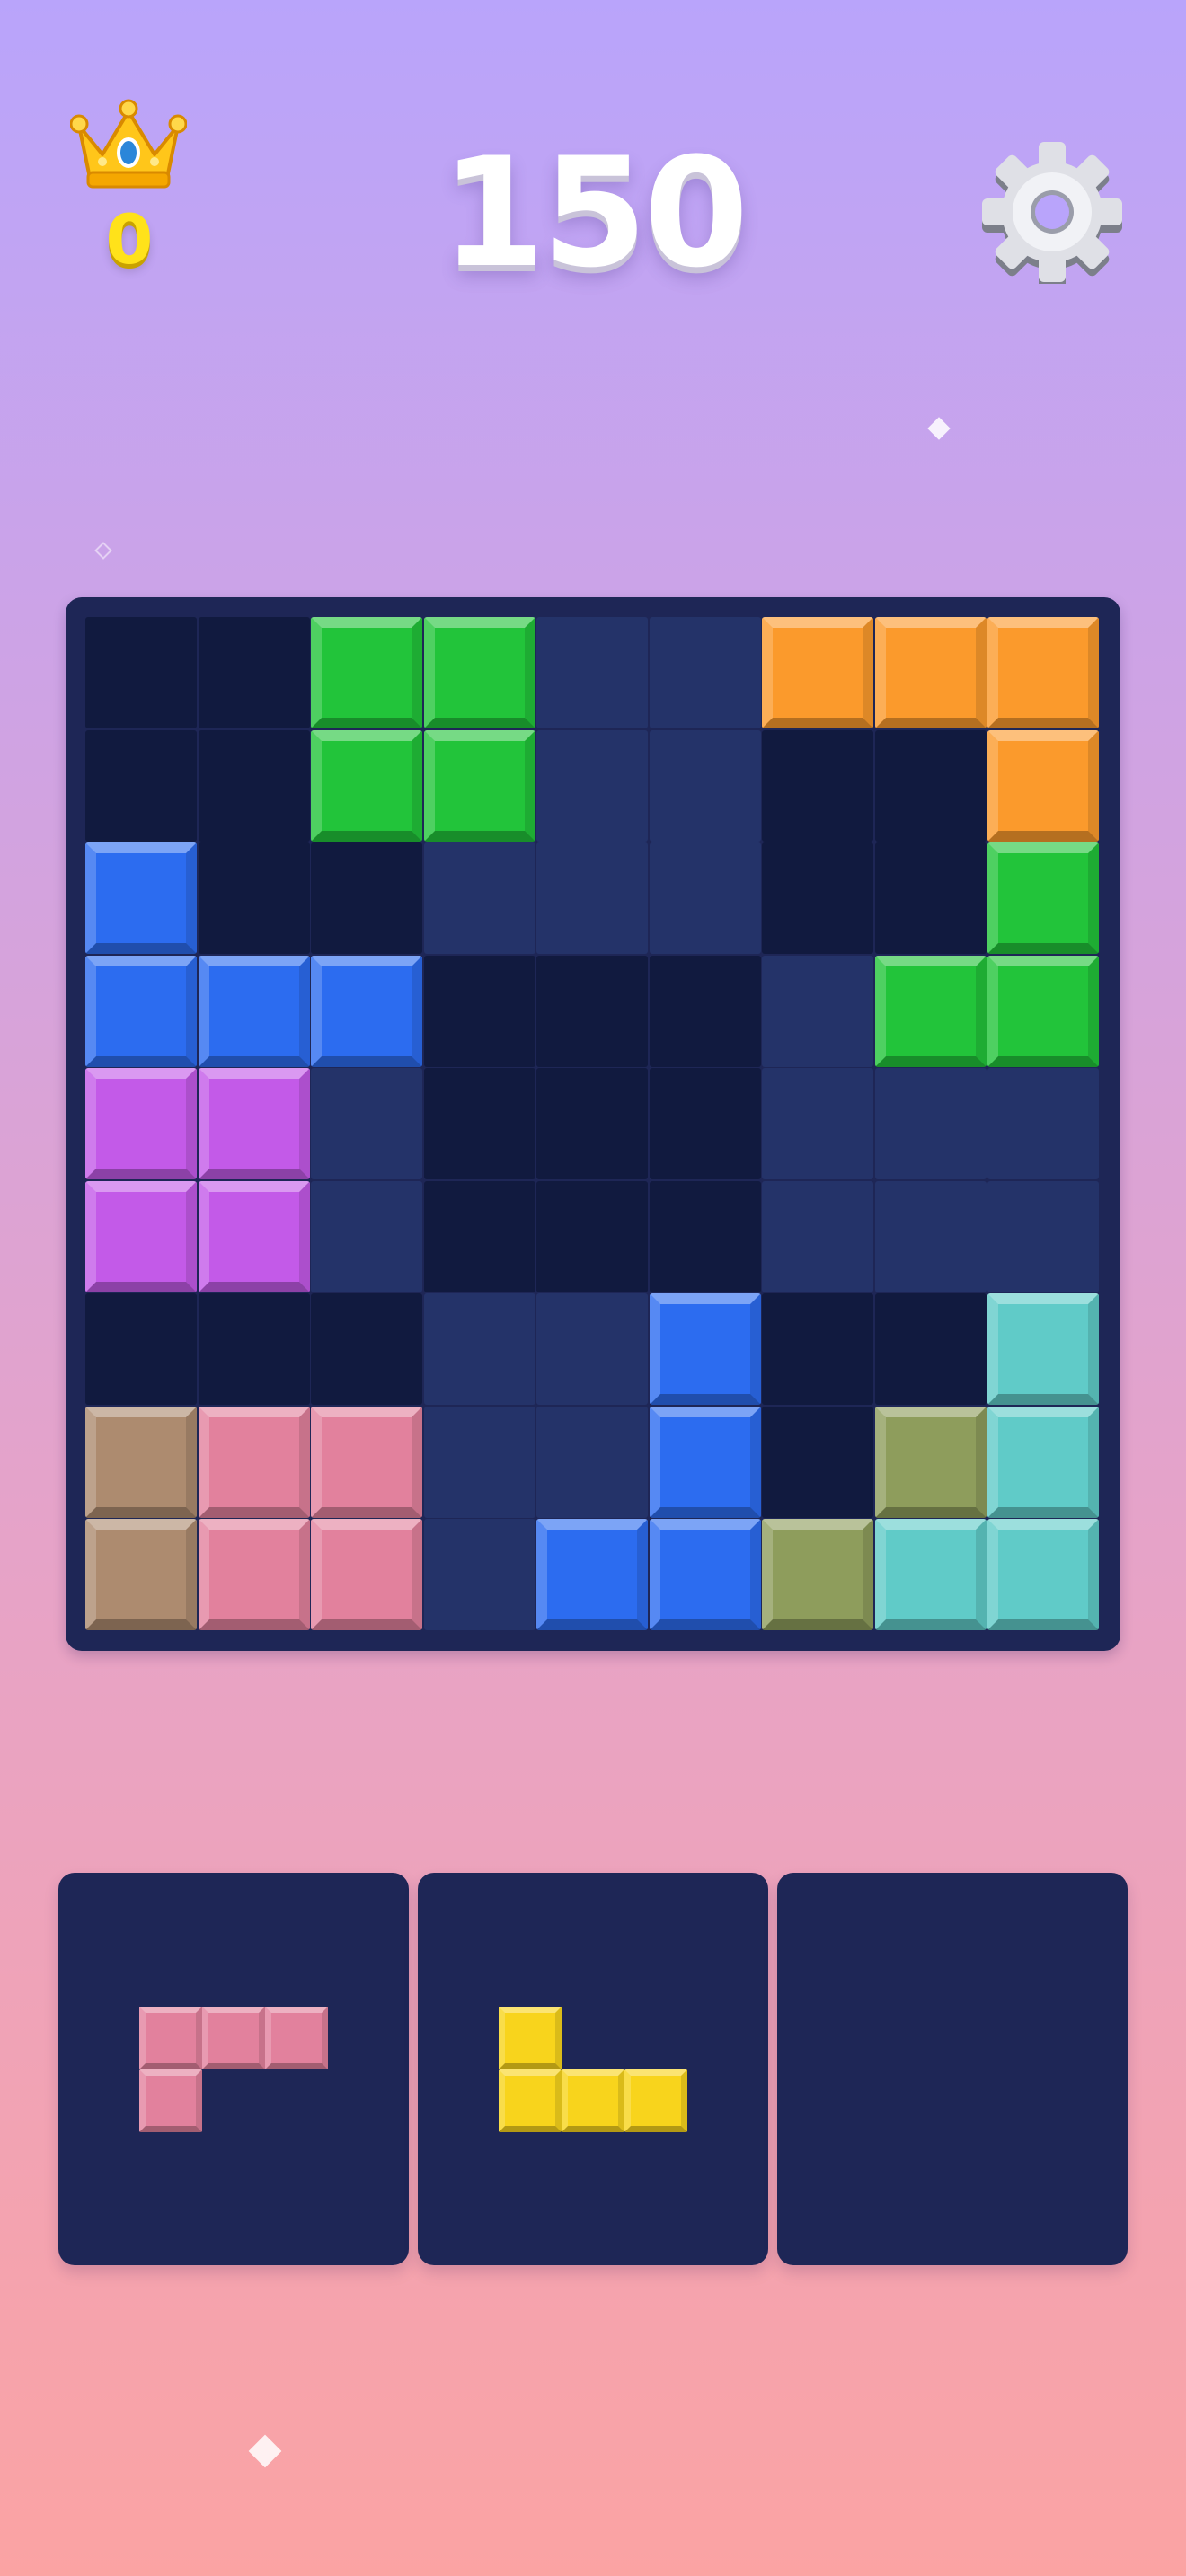  I want to click on sparkle-decoration, so click(103, 551).